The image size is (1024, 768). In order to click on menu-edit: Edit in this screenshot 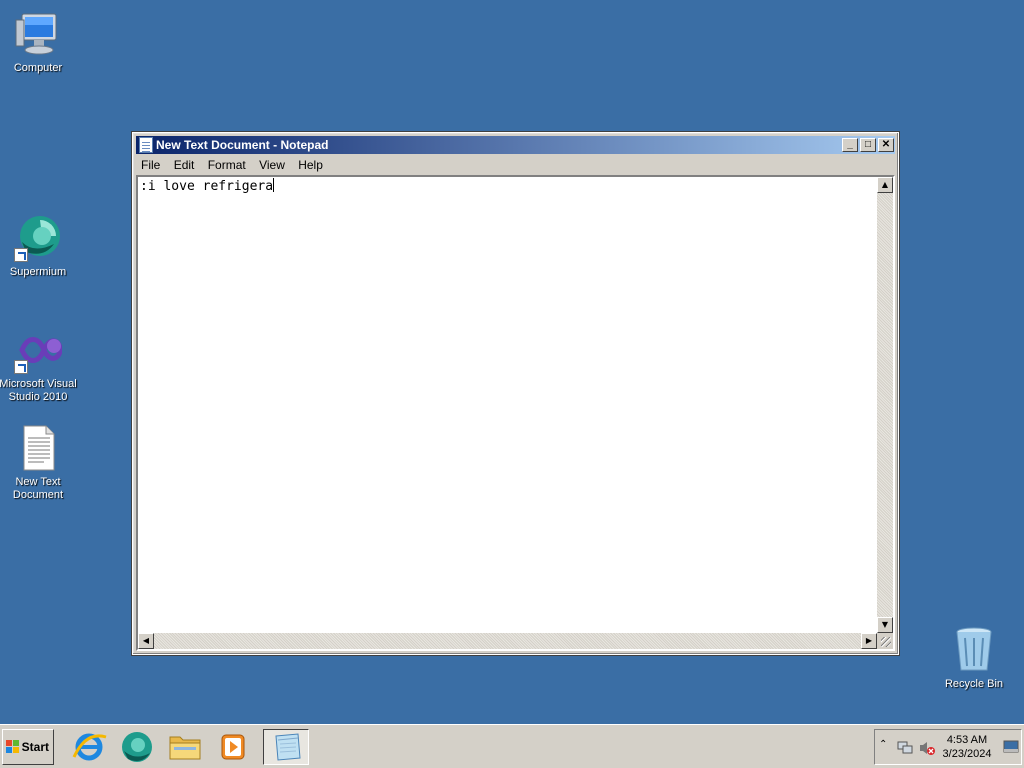, I will do `click(184, 165)`.